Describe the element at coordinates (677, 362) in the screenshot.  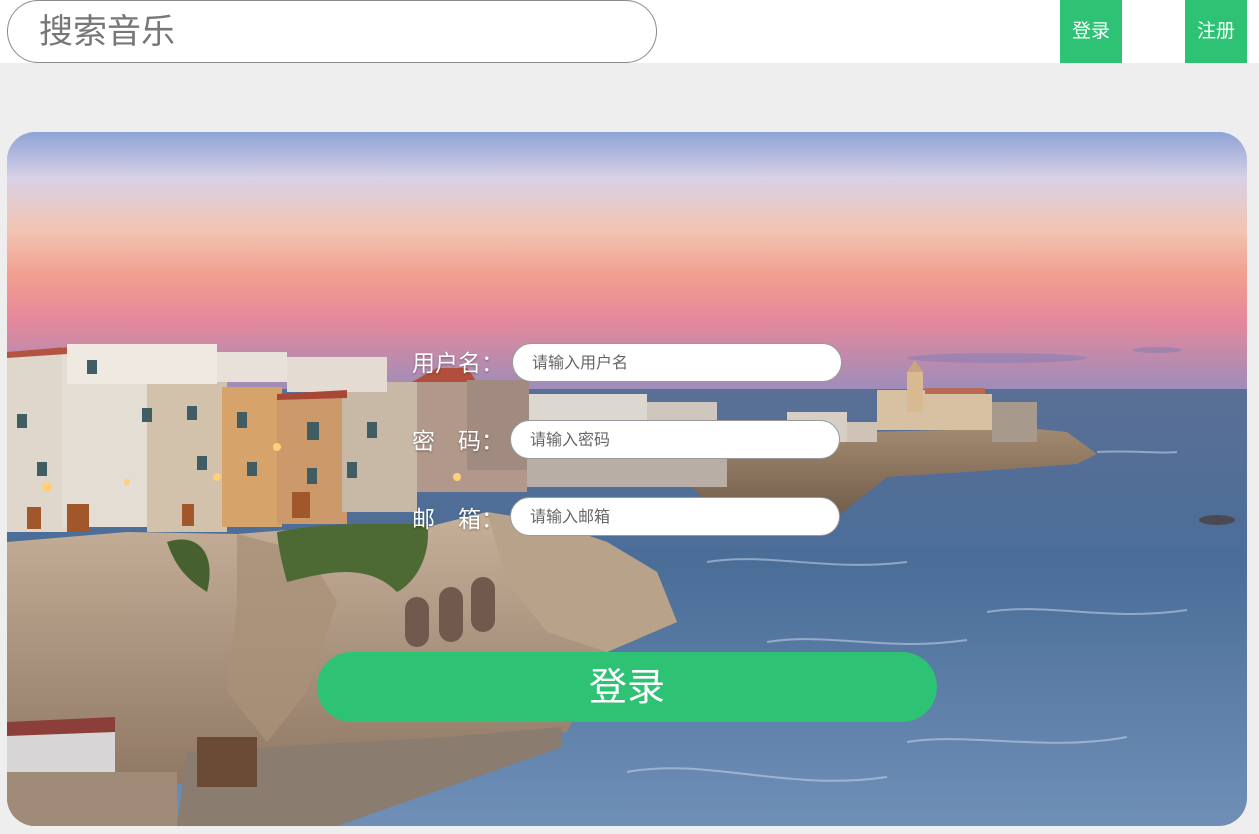
I see `username-input` at that location.